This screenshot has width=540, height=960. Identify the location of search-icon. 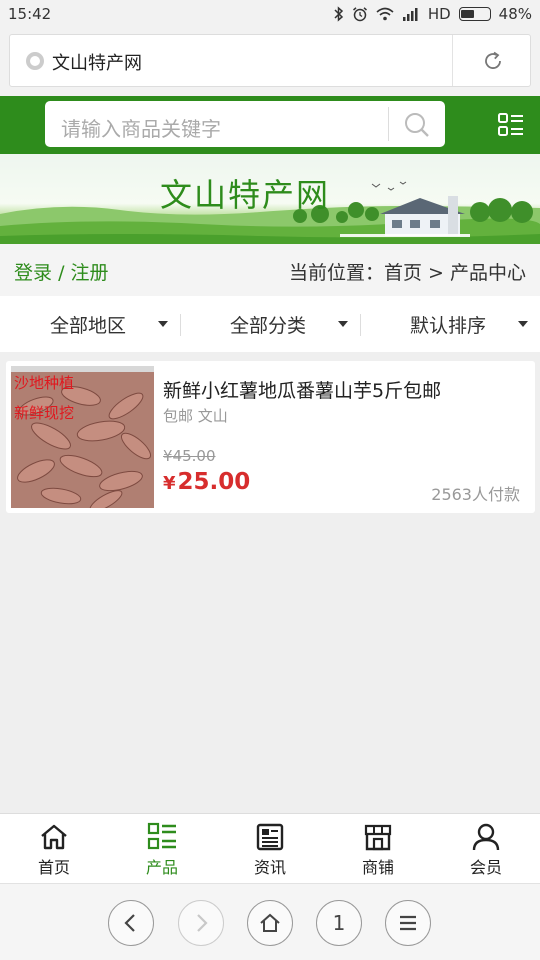
(417, 125).